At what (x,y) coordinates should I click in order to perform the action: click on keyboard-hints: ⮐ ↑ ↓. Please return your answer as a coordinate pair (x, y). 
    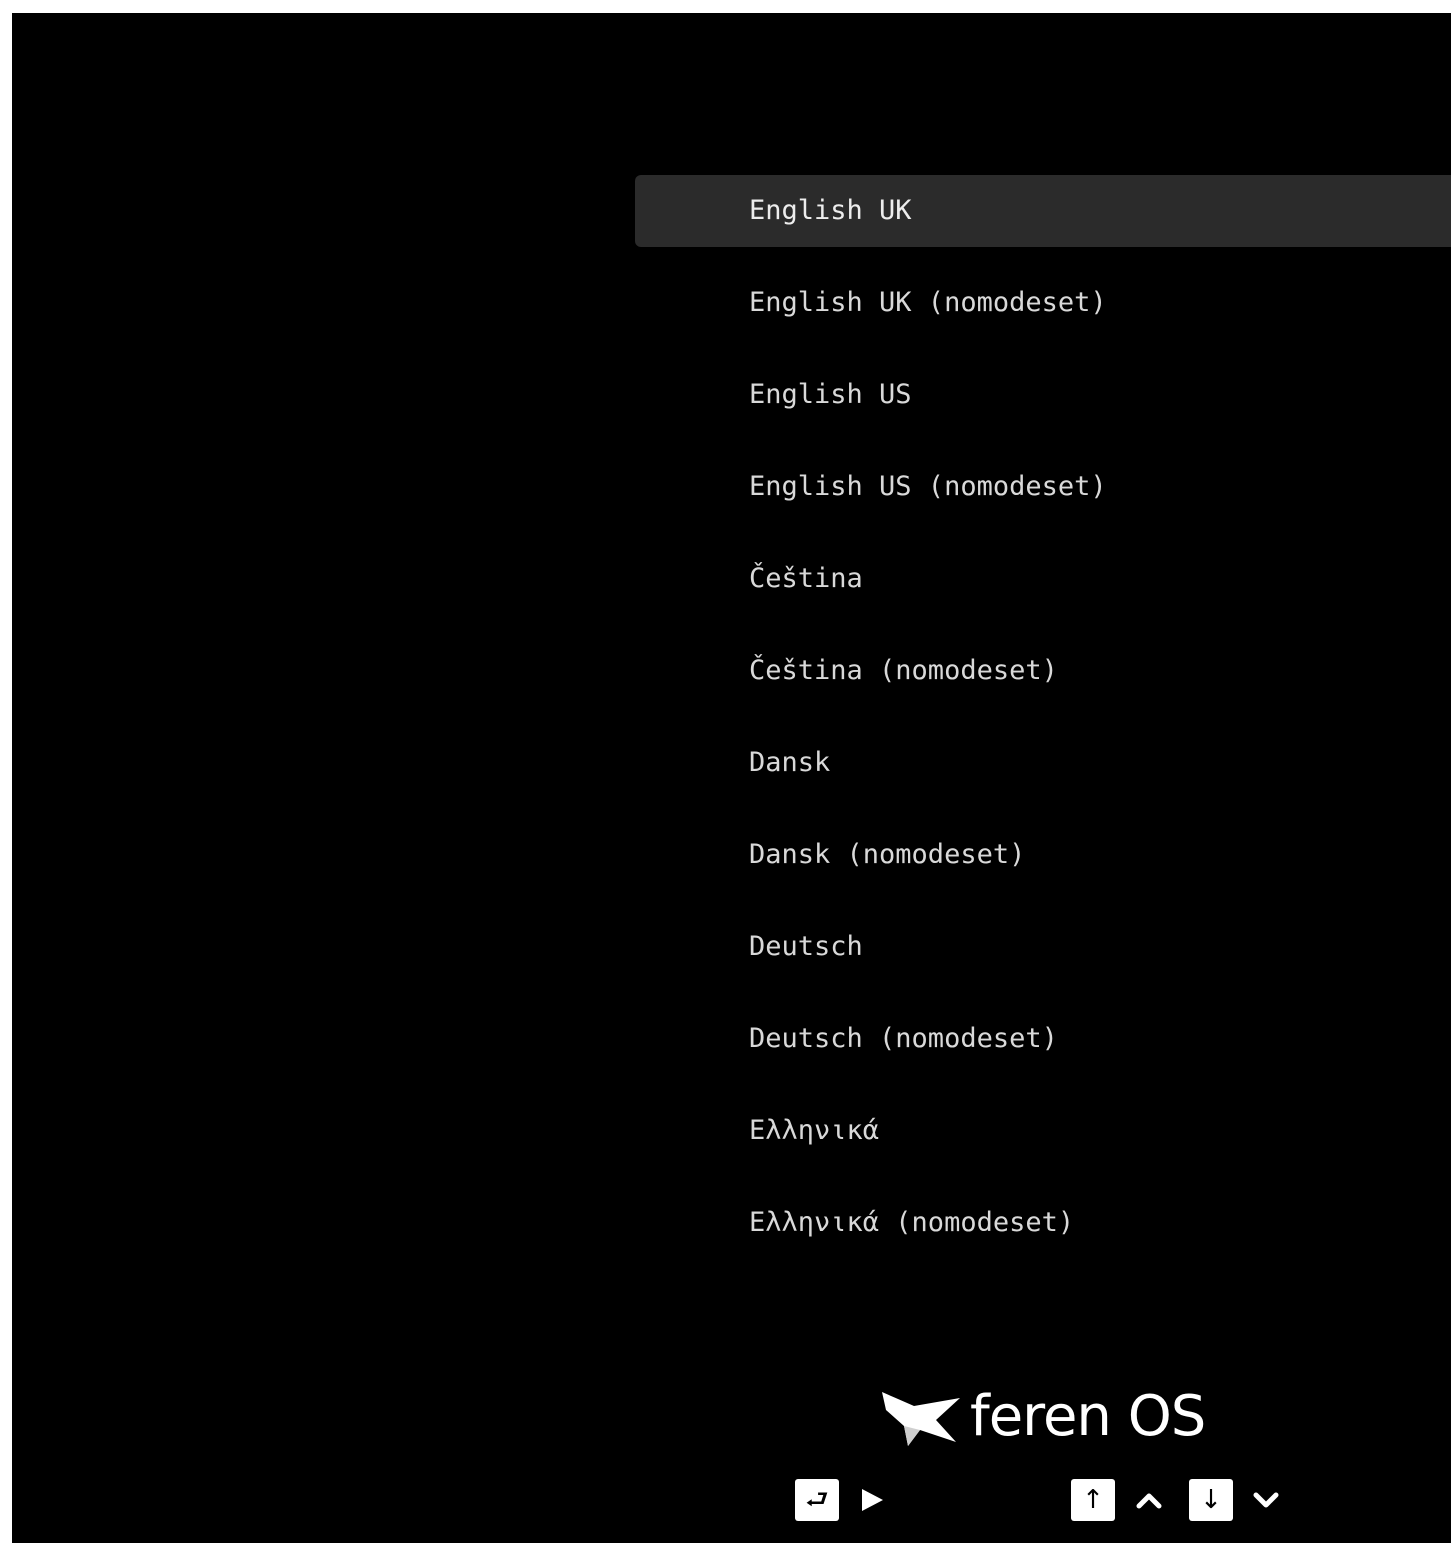
    Looking at the image, I should click on (731, 1501).